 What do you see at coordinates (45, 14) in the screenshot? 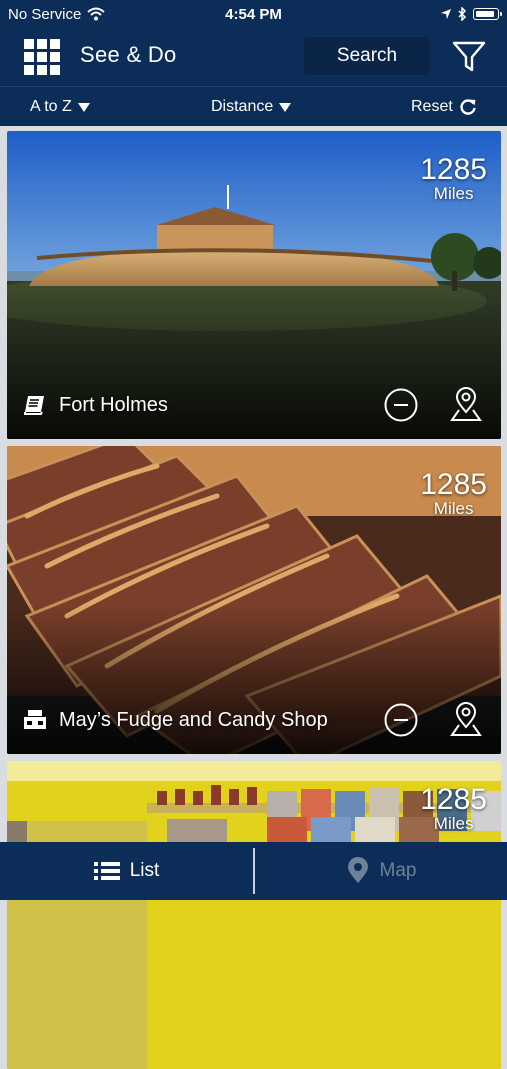
I see `carrier-label: No Service` at bounding box center [45, 14].